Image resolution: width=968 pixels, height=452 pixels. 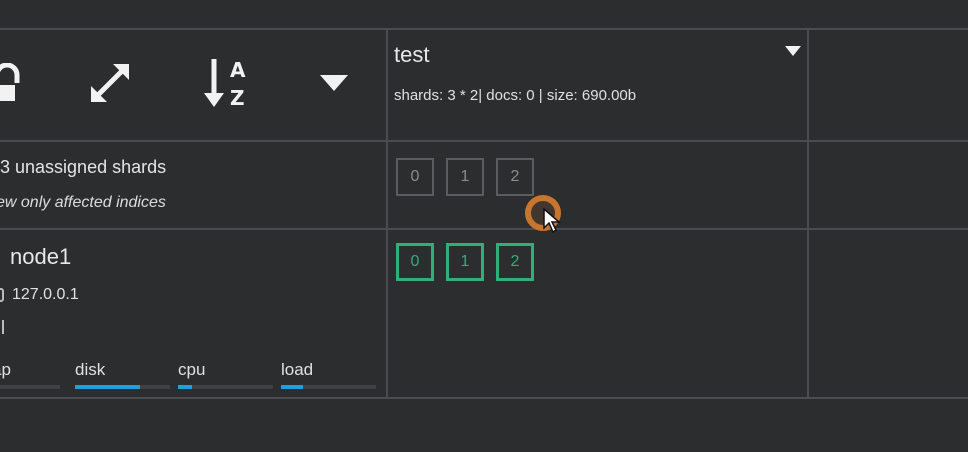 I want to click on node-name: node1, so click(x=40, y=257).